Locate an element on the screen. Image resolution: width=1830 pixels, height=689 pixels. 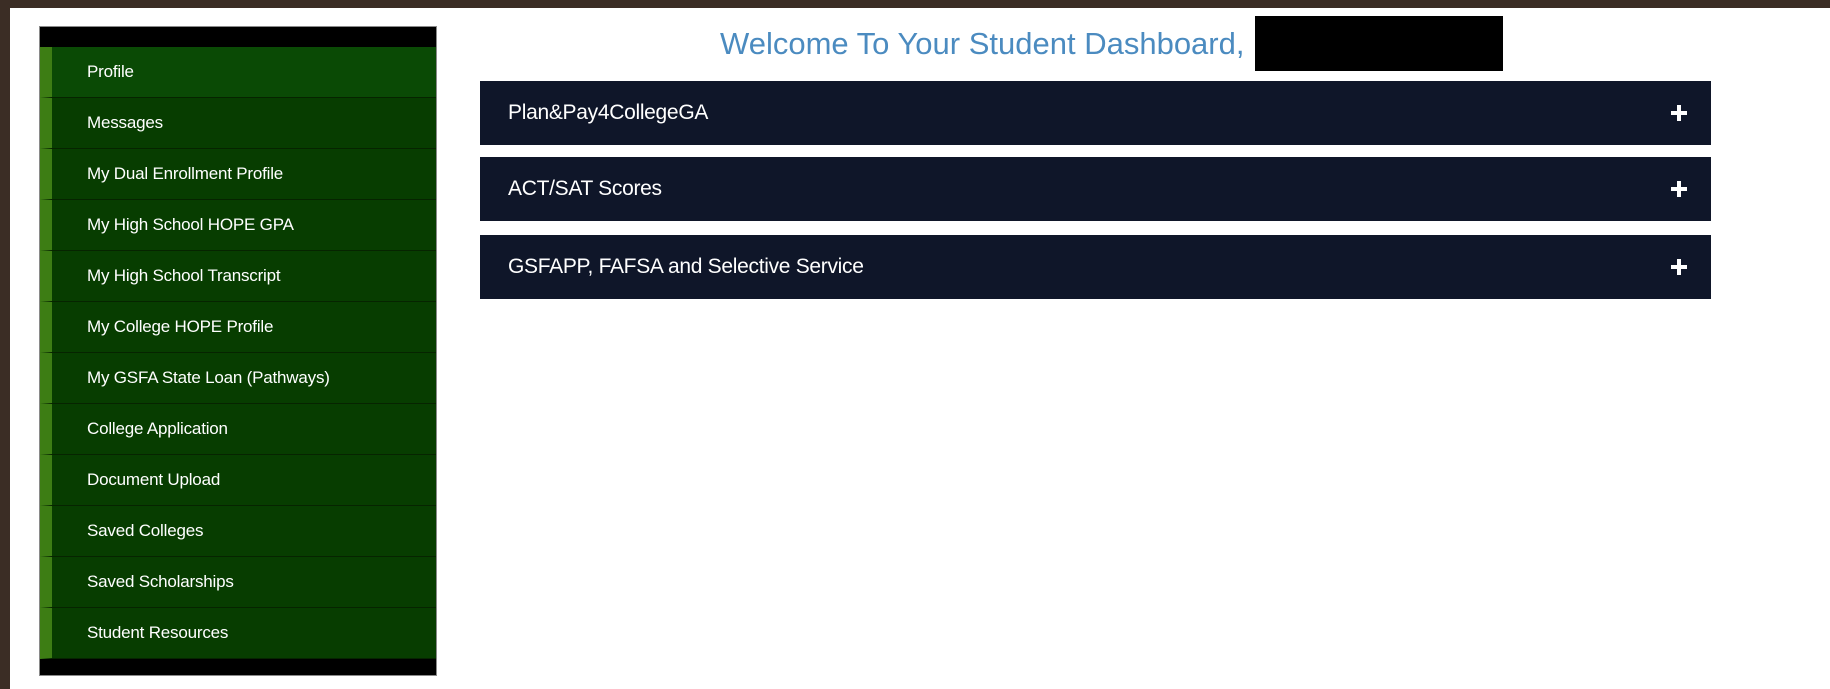
sidebar-item-college-application: College Application is located at coordinates (238, 429).